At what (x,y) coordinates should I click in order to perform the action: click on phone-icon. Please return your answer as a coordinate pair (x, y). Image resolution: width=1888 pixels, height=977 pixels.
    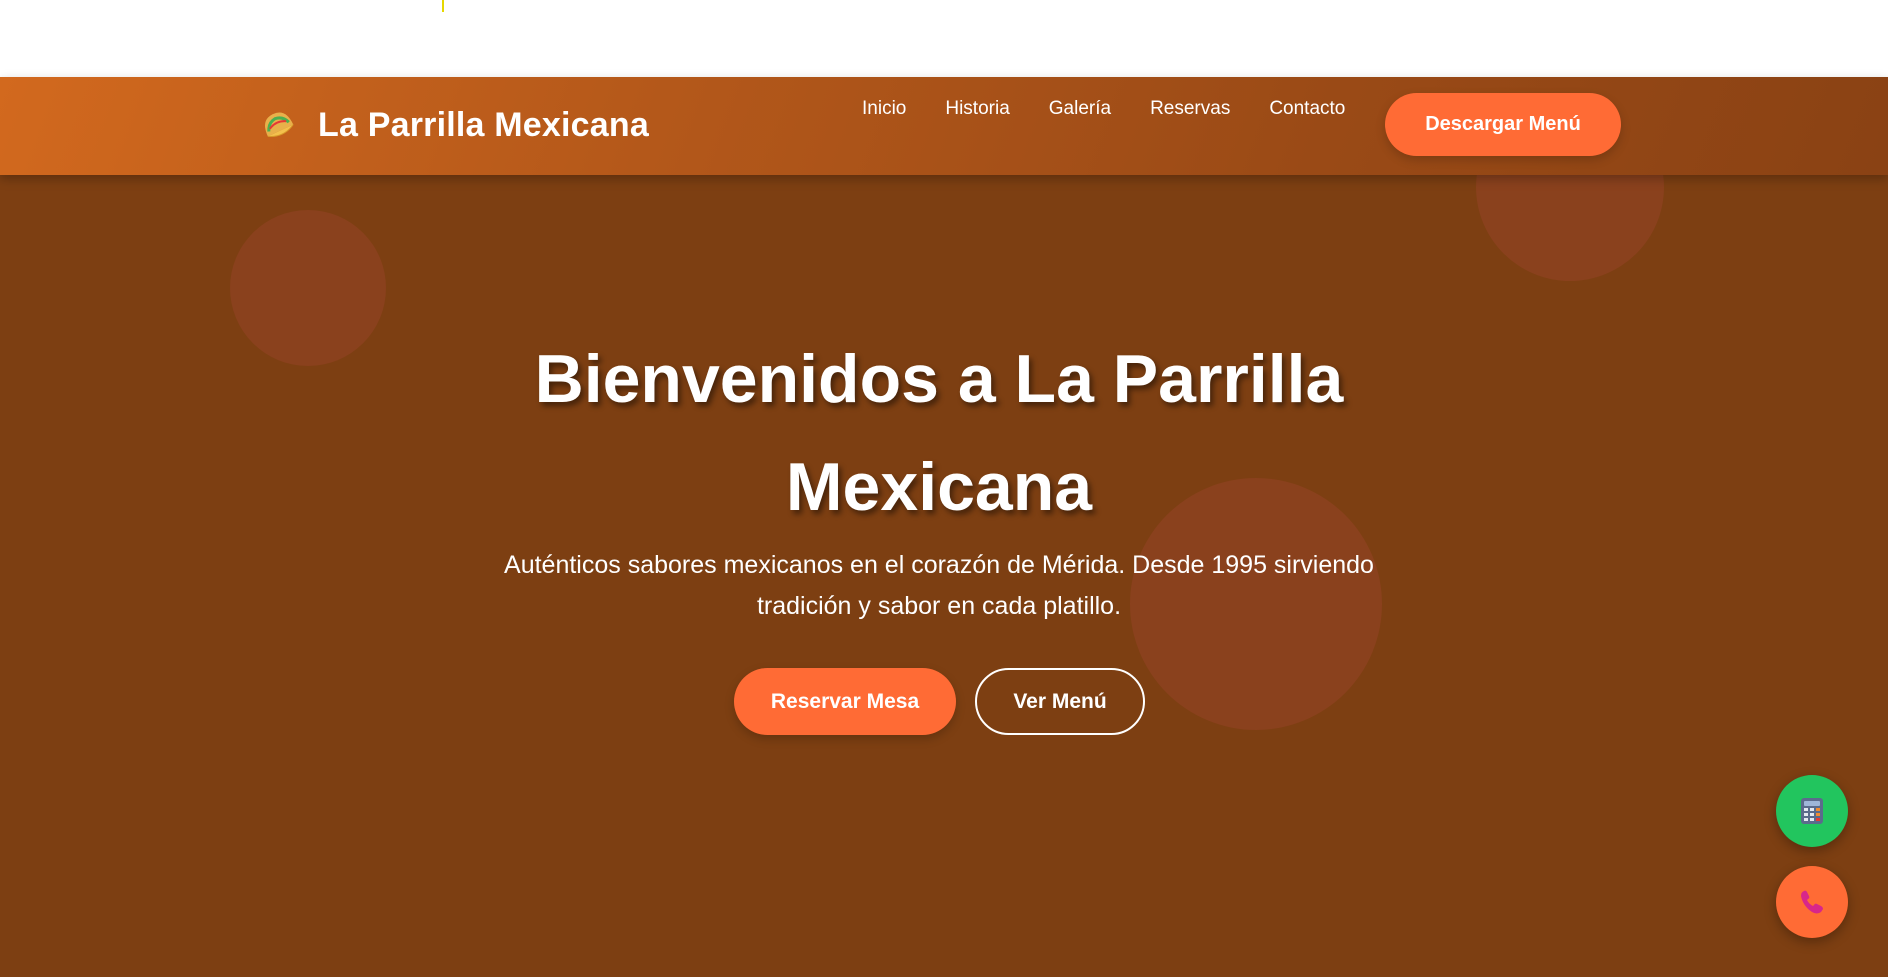
    Looking at the image, I should click on (1812, 902).